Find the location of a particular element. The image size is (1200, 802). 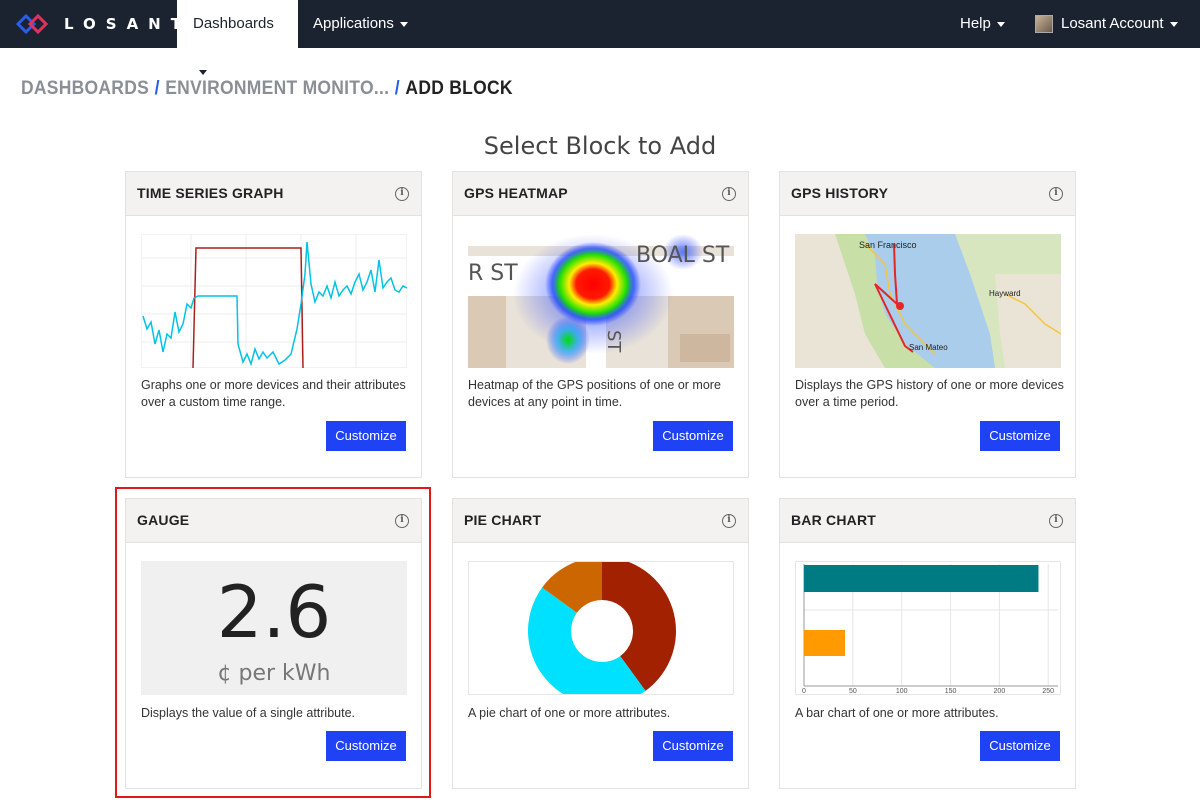

nav-applications-dropdown: Applications is located at coordinates (360, 24).